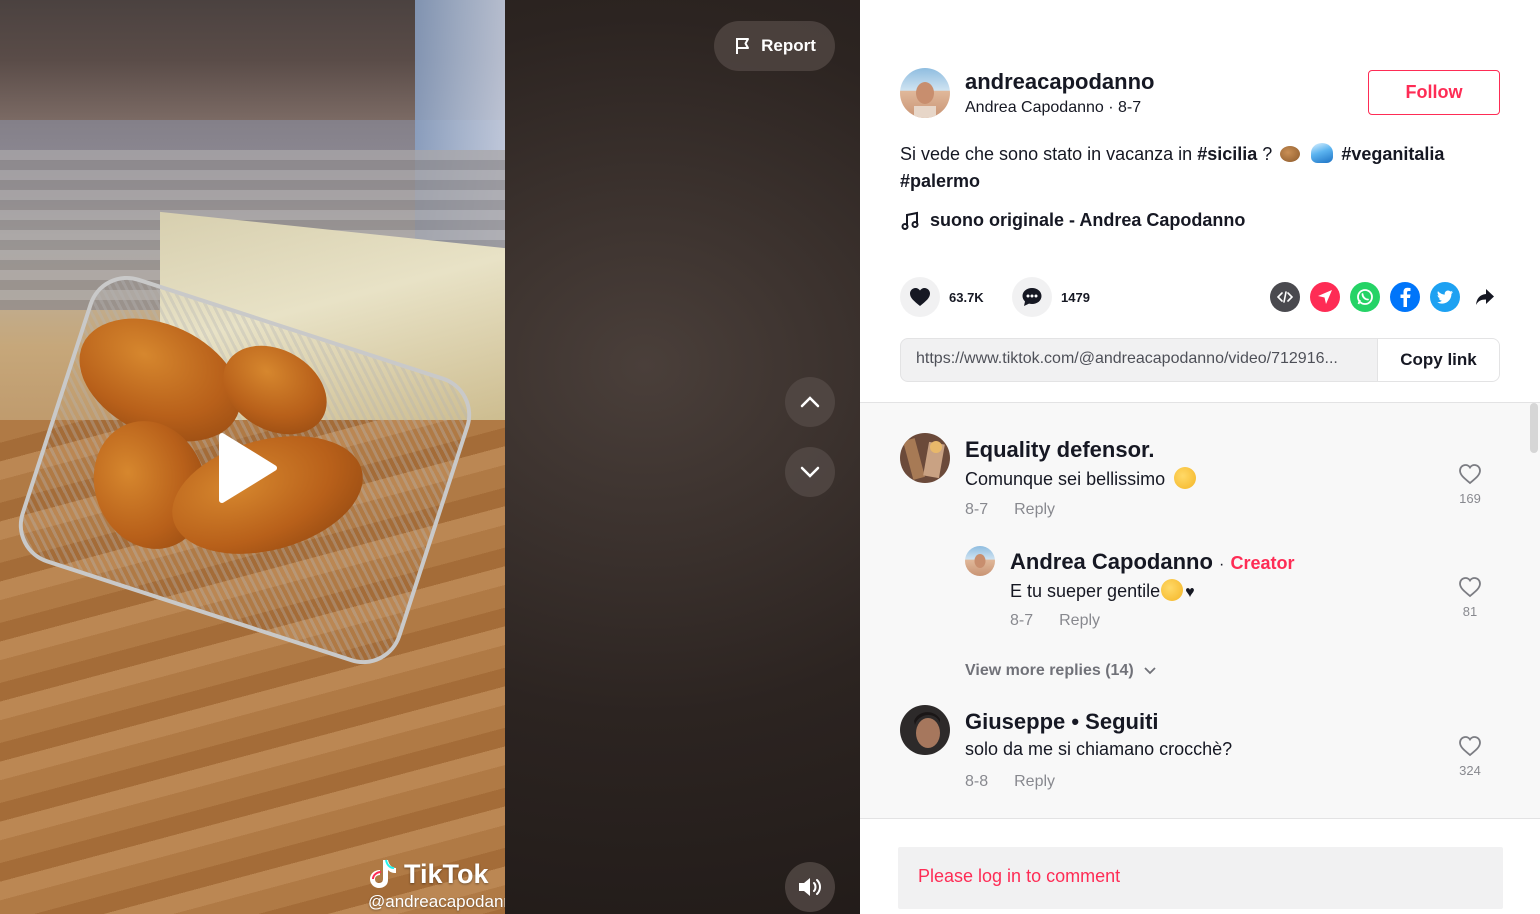 This screenshot has height=914, width=1540. What do you see at coordinates (1290, 154) in the screenshot?
I see `potato-emoji-icon` at bounding box center [1290, 154].